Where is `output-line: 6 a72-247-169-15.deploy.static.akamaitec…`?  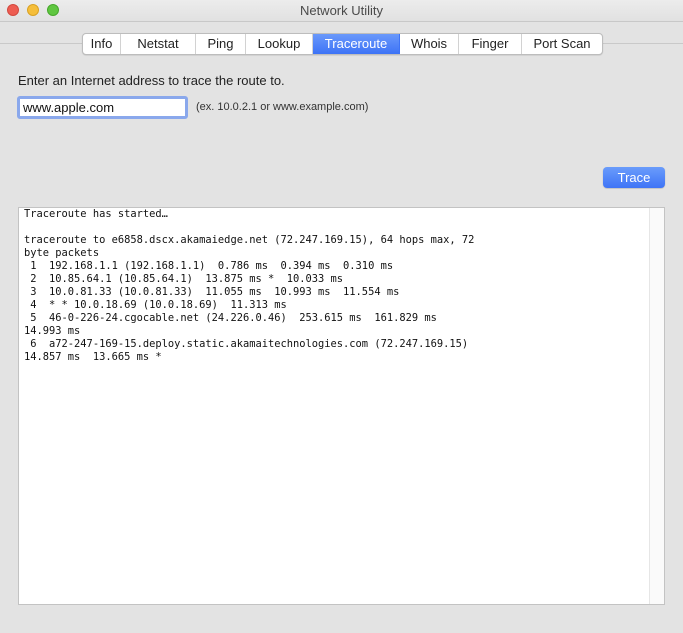 output-line: 6 a72-247-169-15.deploy.static.akamaitec… is located at coordinates (249, 344).